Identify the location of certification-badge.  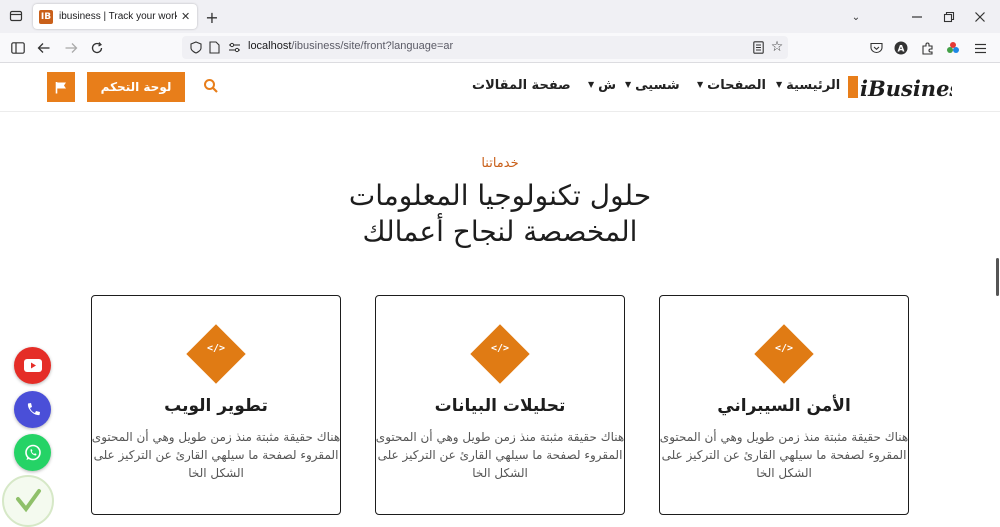
(28, 501).